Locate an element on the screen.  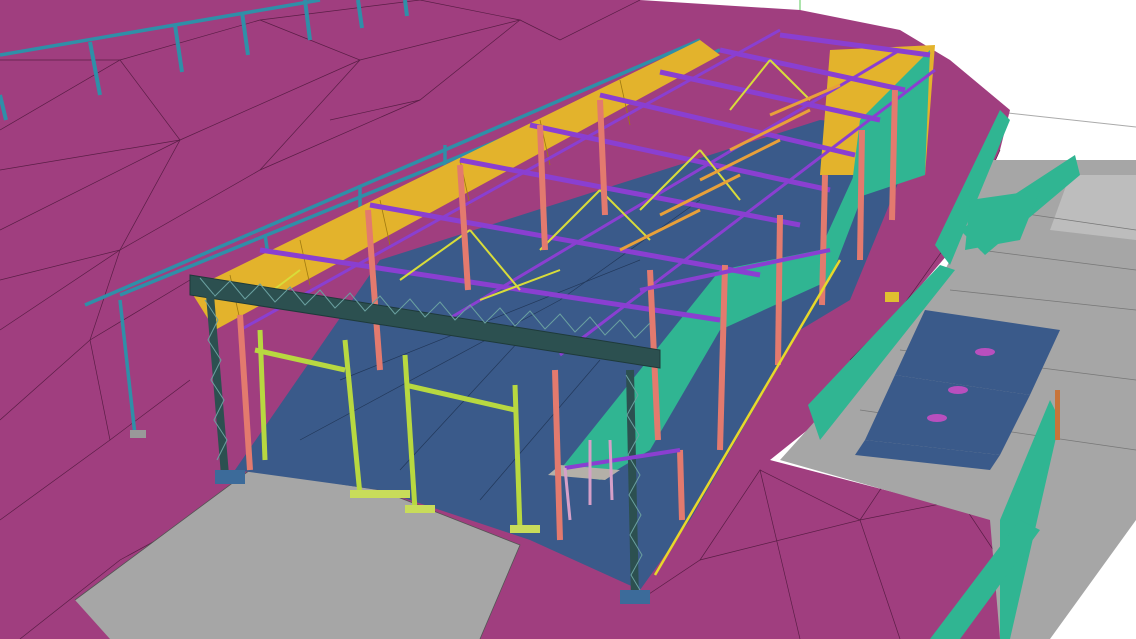
orange-post is located at coordinates (1057, 415).